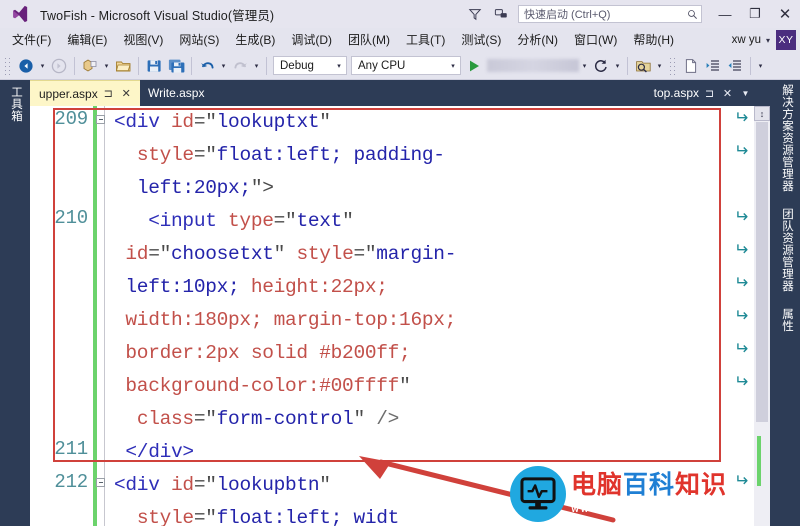 Image resolution: width=800 pixels, height=526 pixels. Describe the element at coordinates (787, 138) in the screenshot. I see `dock-item-solution-explorer: 解决方案资源管理器` at that location.